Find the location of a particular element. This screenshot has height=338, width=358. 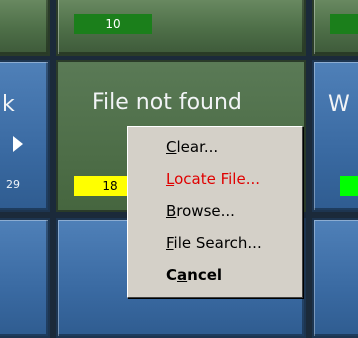

menu-item-cancel: Cancel is located at coordinates (215, 275).